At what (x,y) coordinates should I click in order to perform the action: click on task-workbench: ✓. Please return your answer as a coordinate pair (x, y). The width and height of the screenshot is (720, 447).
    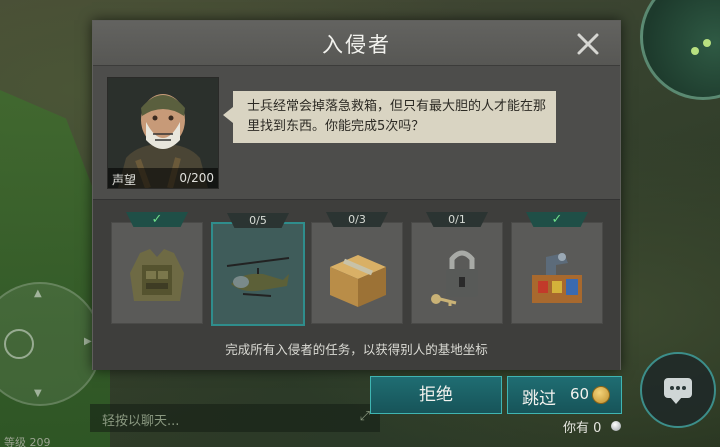
    Looking at the image, I should click on (557, 268).